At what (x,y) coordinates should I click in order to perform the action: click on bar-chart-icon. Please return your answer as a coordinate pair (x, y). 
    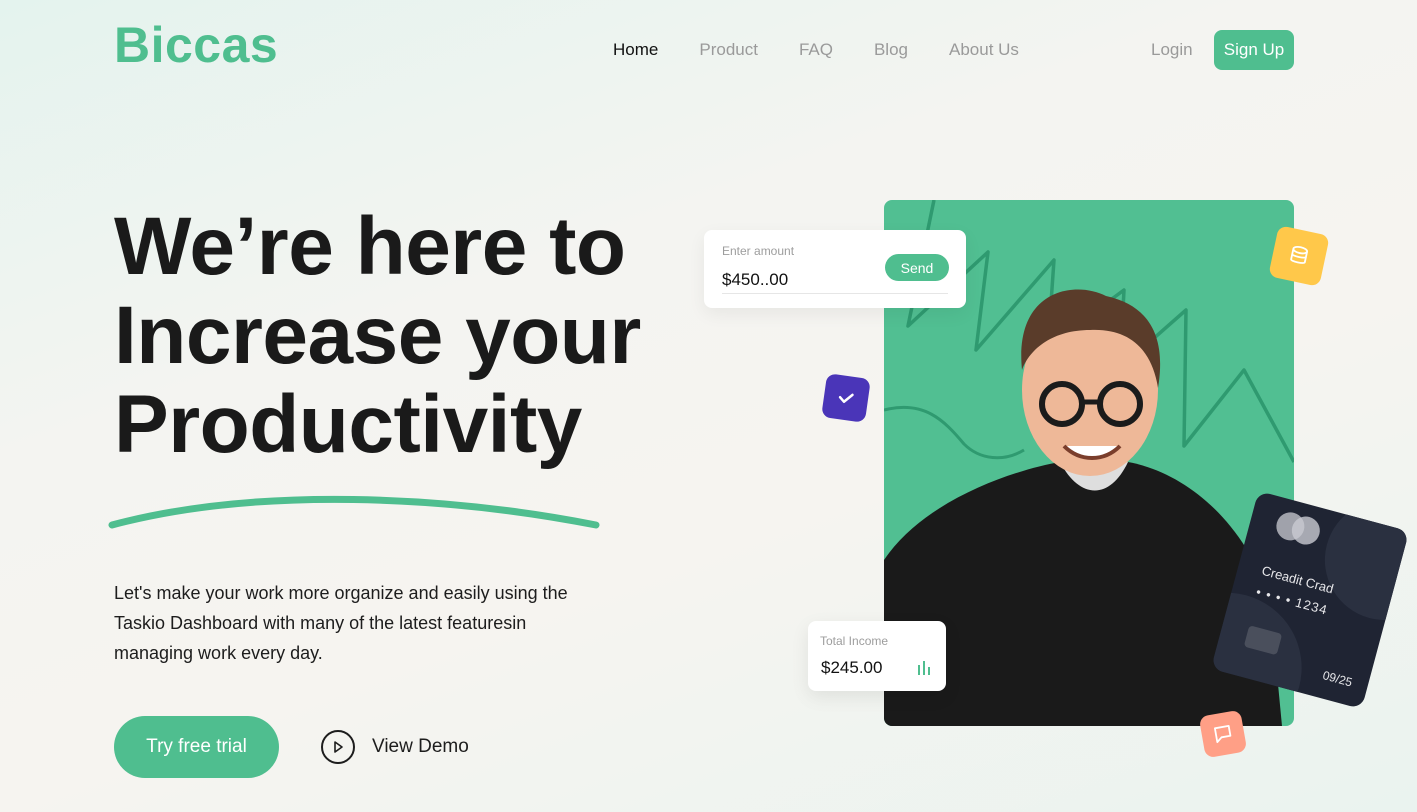
    Looking at the image, I should click on (924, 668).